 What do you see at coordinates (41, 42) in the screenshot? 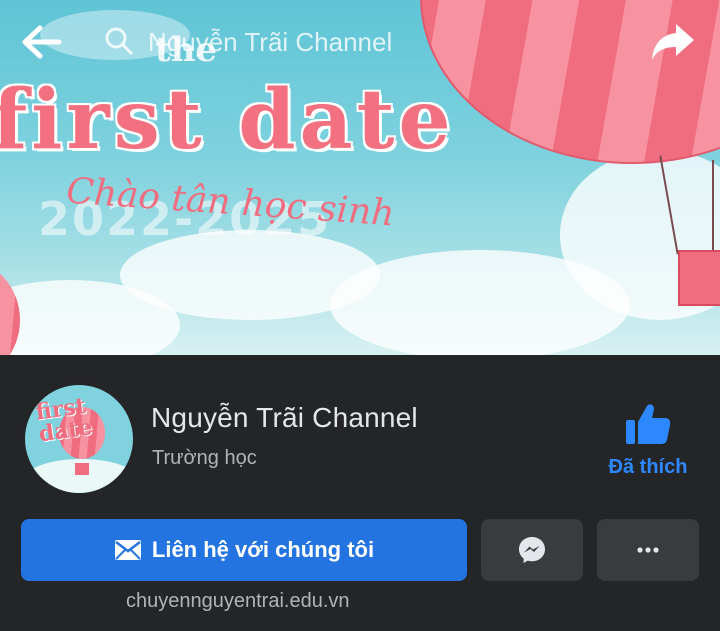
I see `back-arrow-icon` at bounding box center [41, 42].